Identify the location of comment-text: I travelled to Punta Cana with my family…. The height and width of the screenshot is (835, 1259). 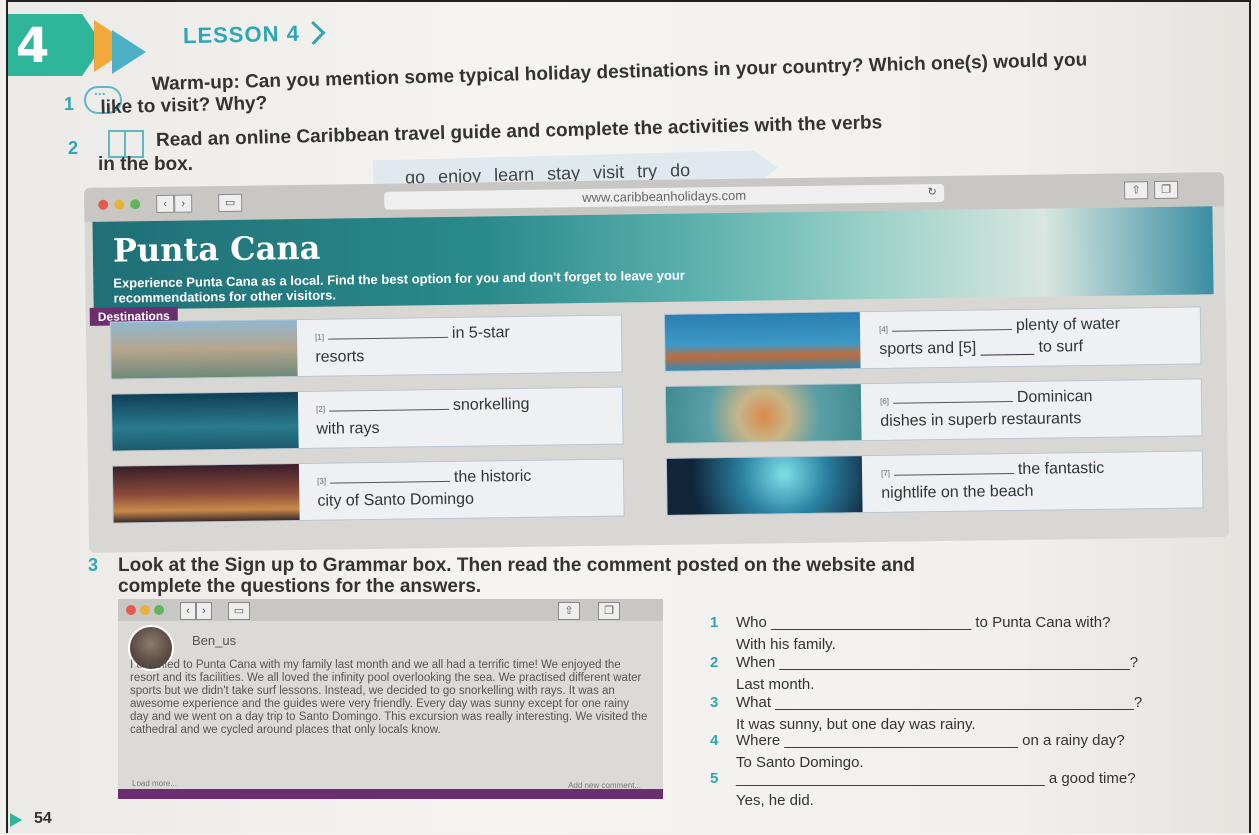
(389, 697).